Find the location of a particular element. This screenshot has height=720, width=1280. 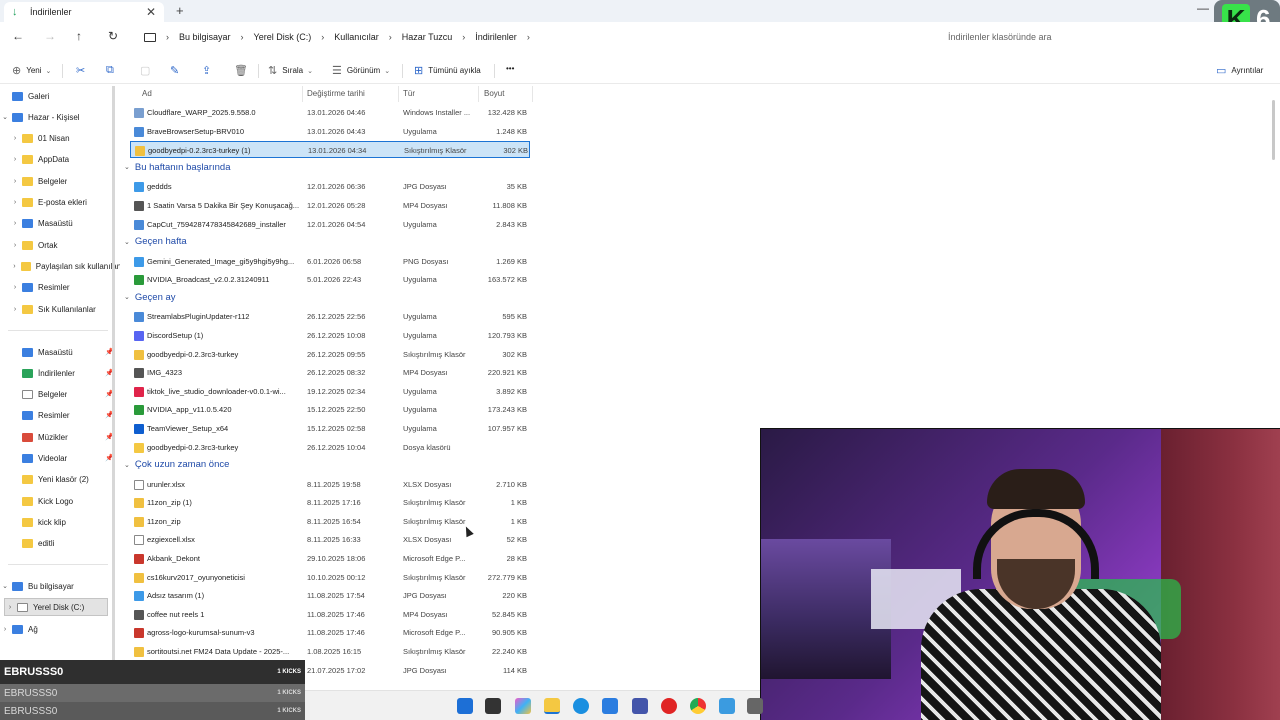

group-header: ⌄ Bu haftanın başlarında is located at coordinates (177, 167).